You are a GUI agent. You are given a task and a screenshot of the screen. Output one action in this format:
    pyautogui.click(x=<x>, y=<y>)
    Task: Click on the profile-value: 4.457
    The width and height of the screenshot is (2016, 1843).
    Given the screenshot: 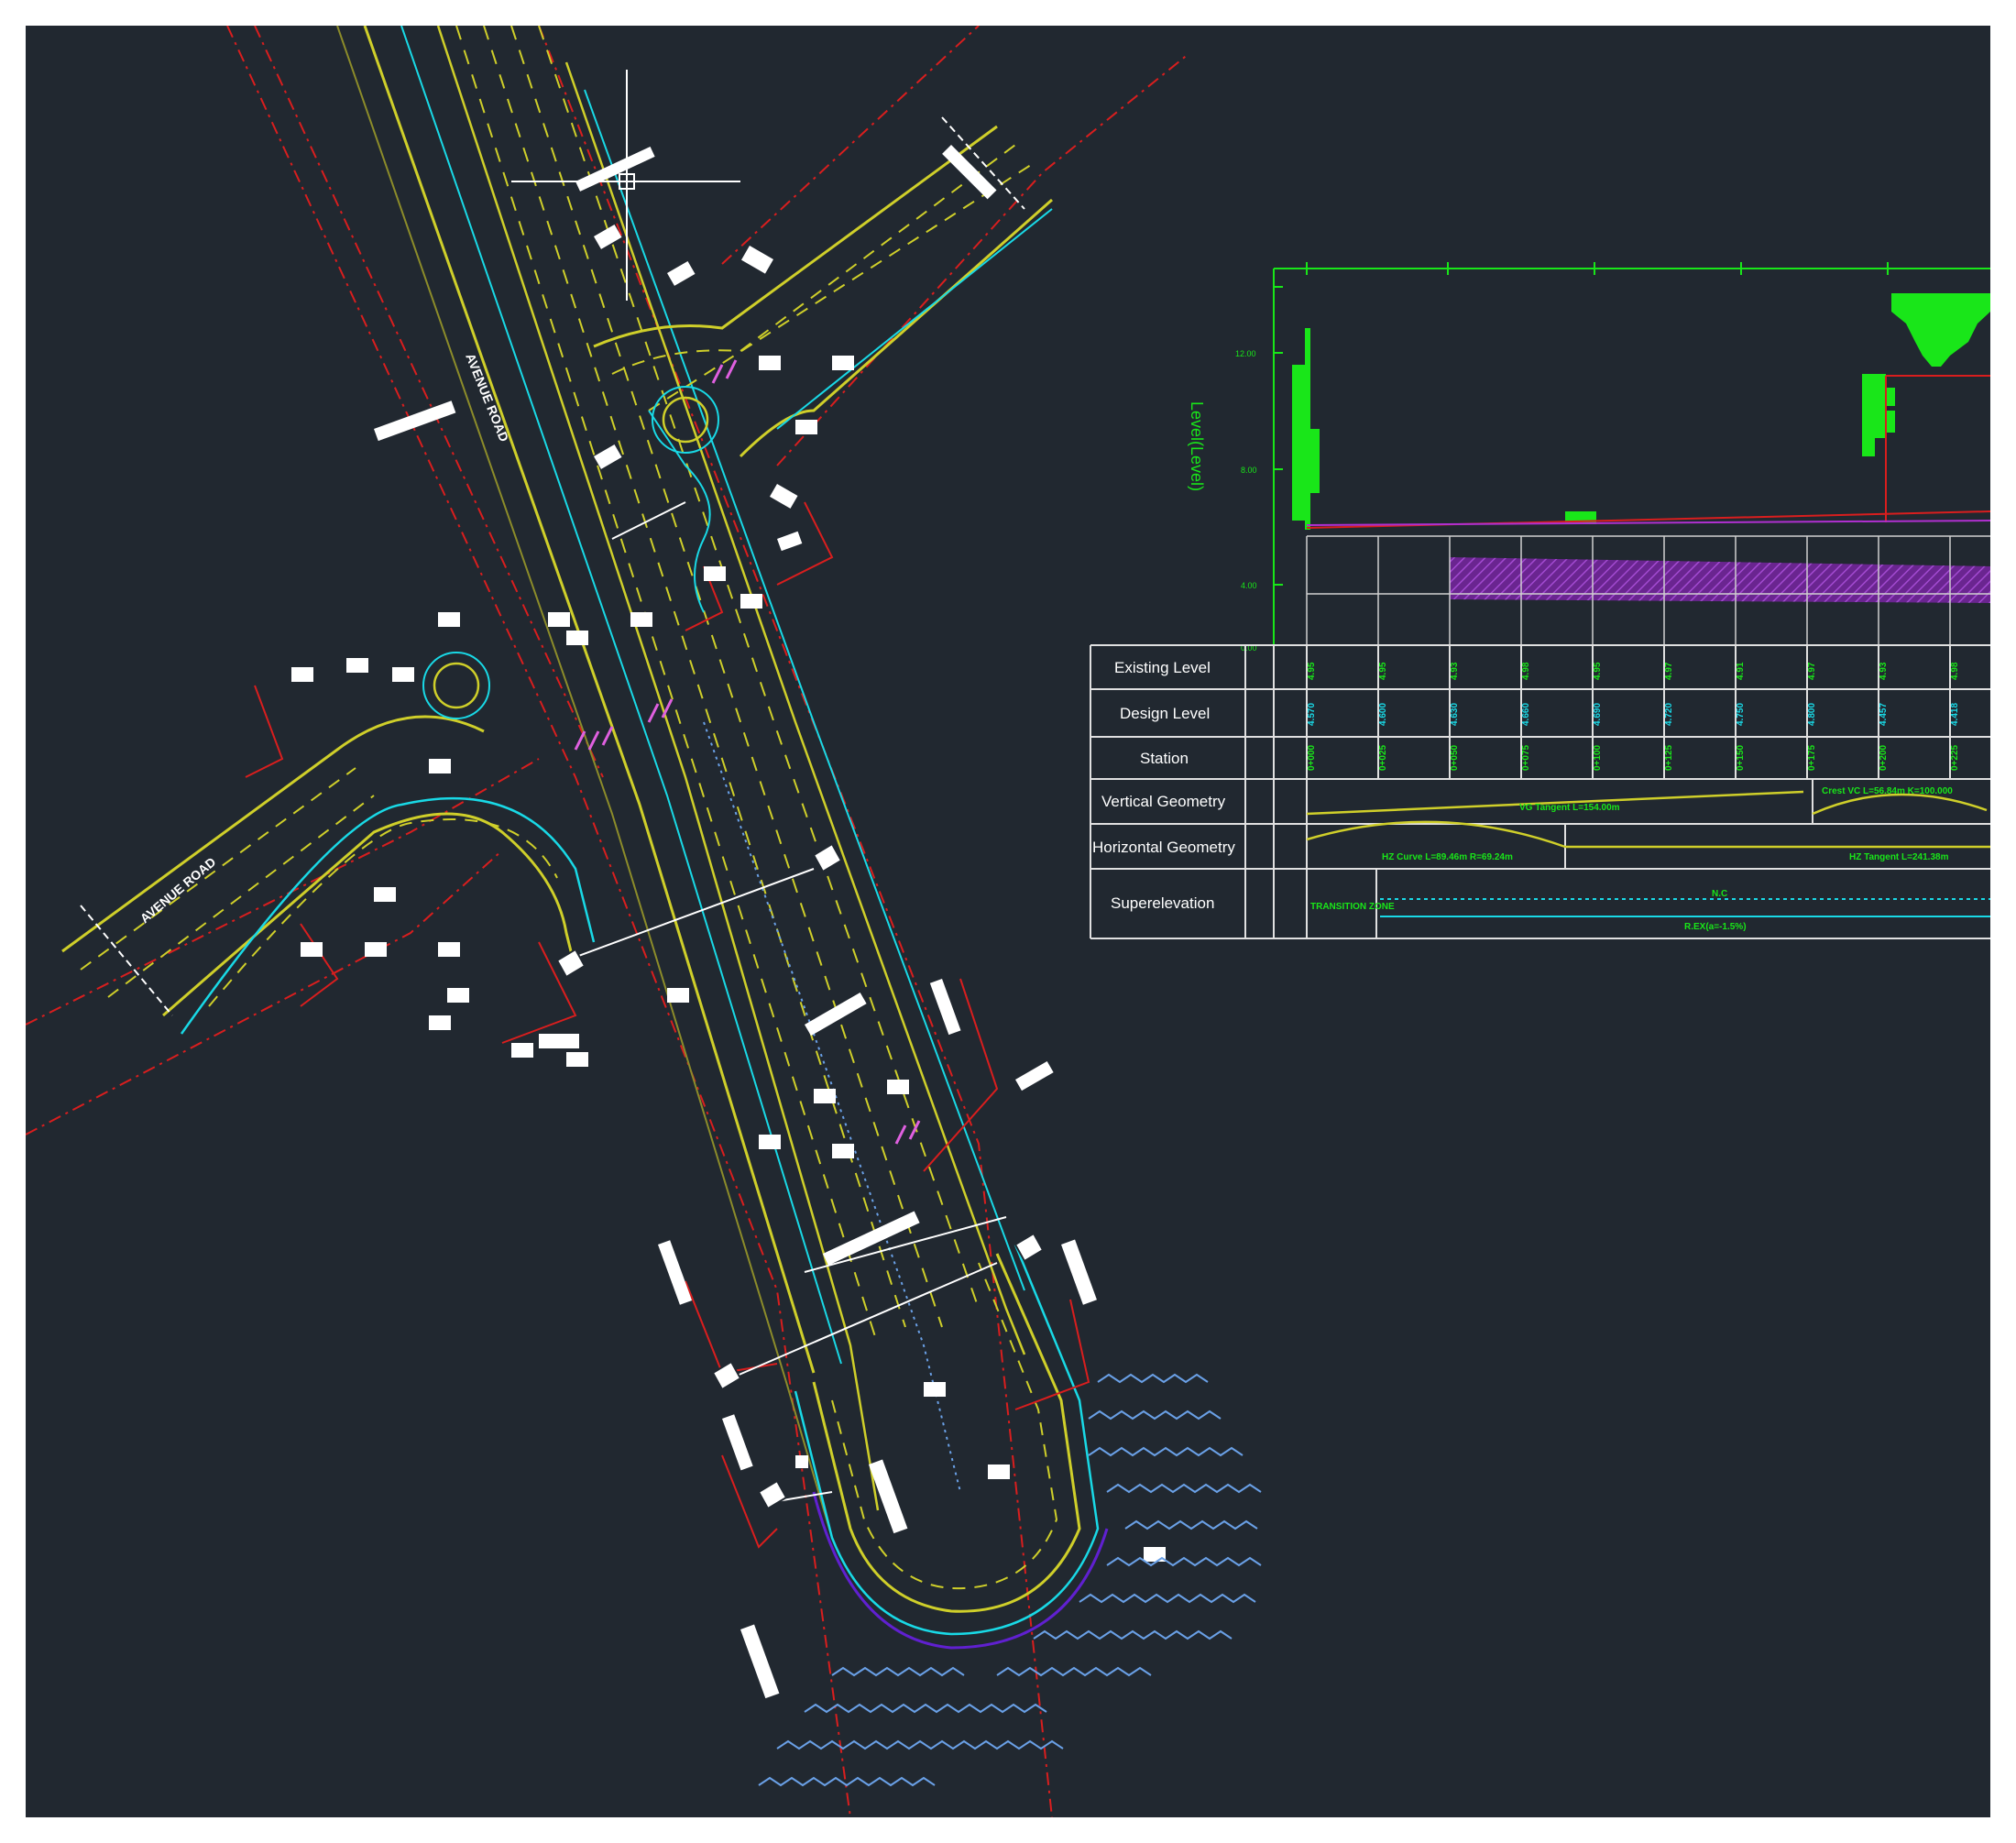 What is the action you would take?
    pyautogui.click(x=1884, y=714)
    